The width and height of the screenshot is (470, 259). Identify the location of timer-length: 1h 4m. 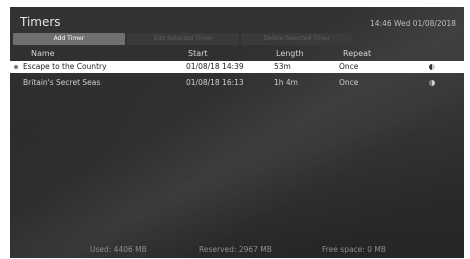
(286, 82).